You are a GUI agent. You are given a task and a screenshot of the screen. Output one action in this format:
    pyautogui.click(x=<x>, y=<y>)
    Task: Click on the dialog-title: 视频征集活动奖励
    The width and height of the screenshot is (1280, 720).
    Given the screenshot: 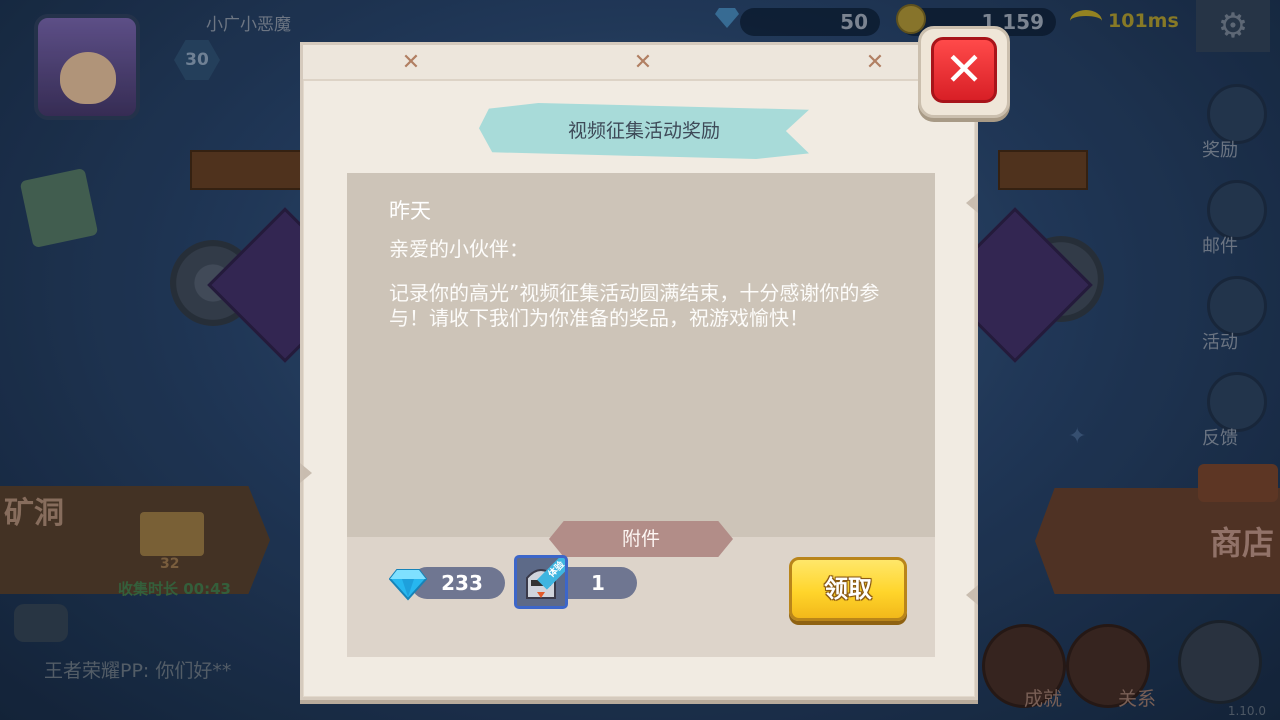 What is the action you would take?
    pyautogui.click(x=643, y=131)
    